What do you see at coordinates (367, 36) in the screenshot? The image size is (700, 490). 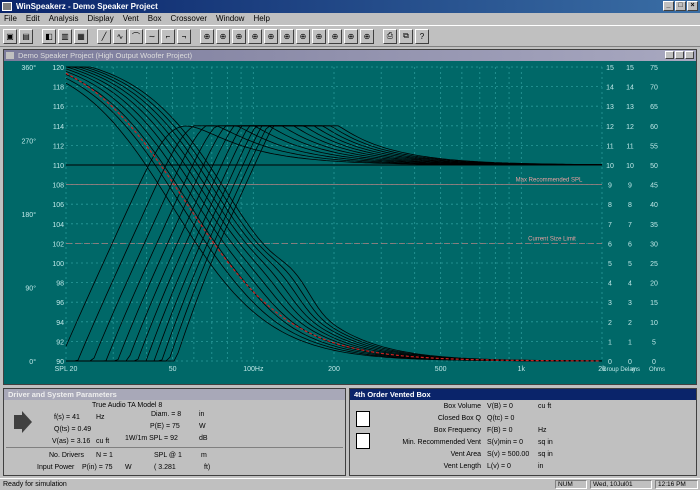 I see `zoom-reset-icon: ⊕` at bounding box center [367, 36].